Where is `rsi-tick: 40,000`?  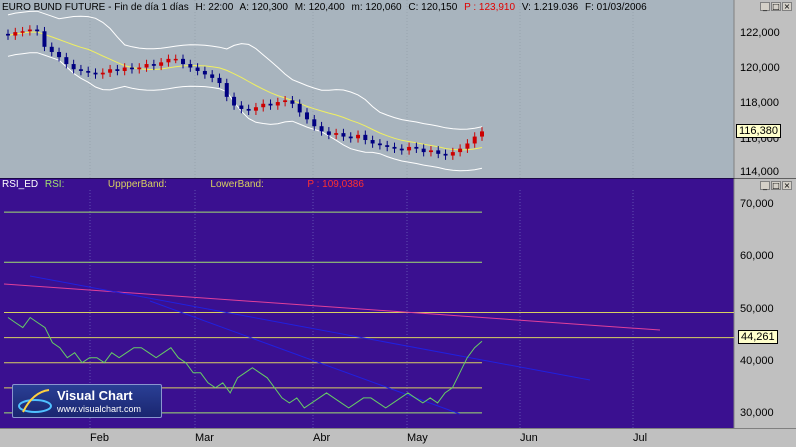 rsi-tick: 40,000 is located at coordinates (757, 361).